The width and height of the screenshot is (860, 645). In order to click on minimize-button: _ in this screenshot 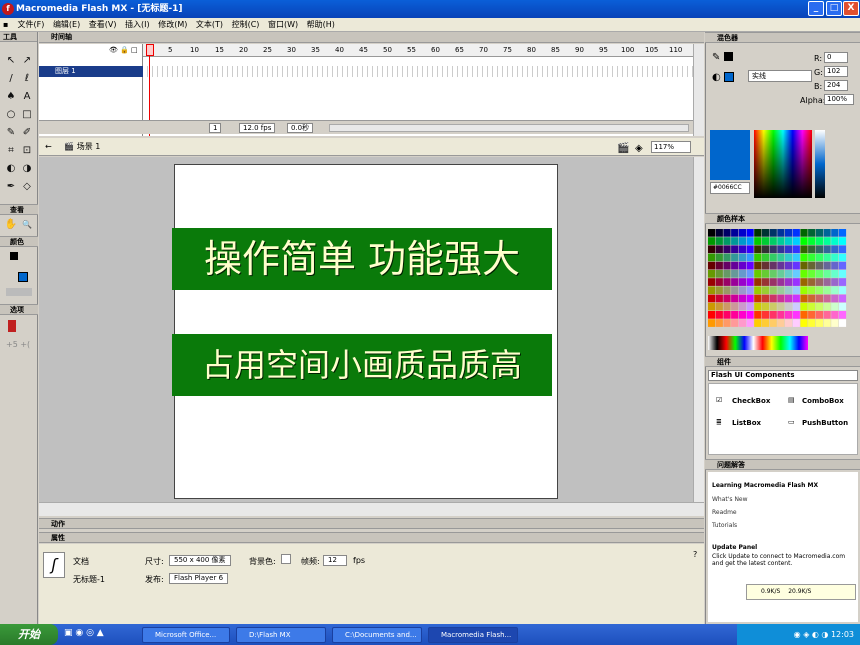, I will do `click(816, 8)`.